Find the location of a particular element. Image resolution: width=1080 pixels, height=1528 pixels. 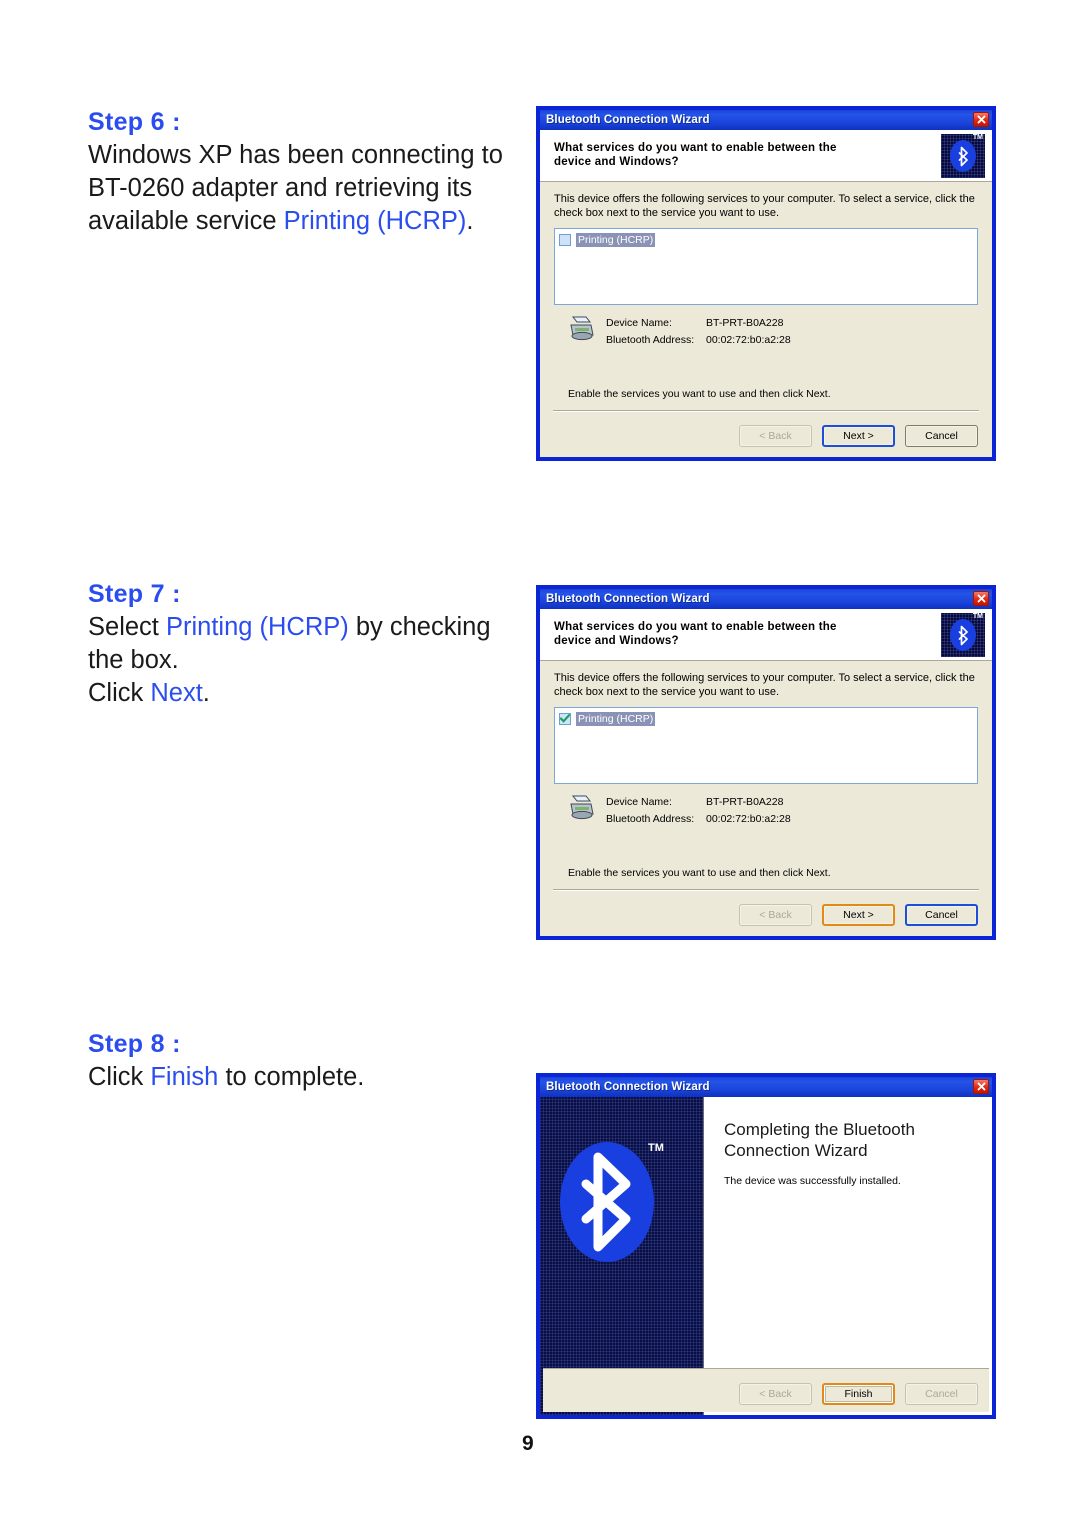

service-checkbox-checked is located at coordinates (565, 718).